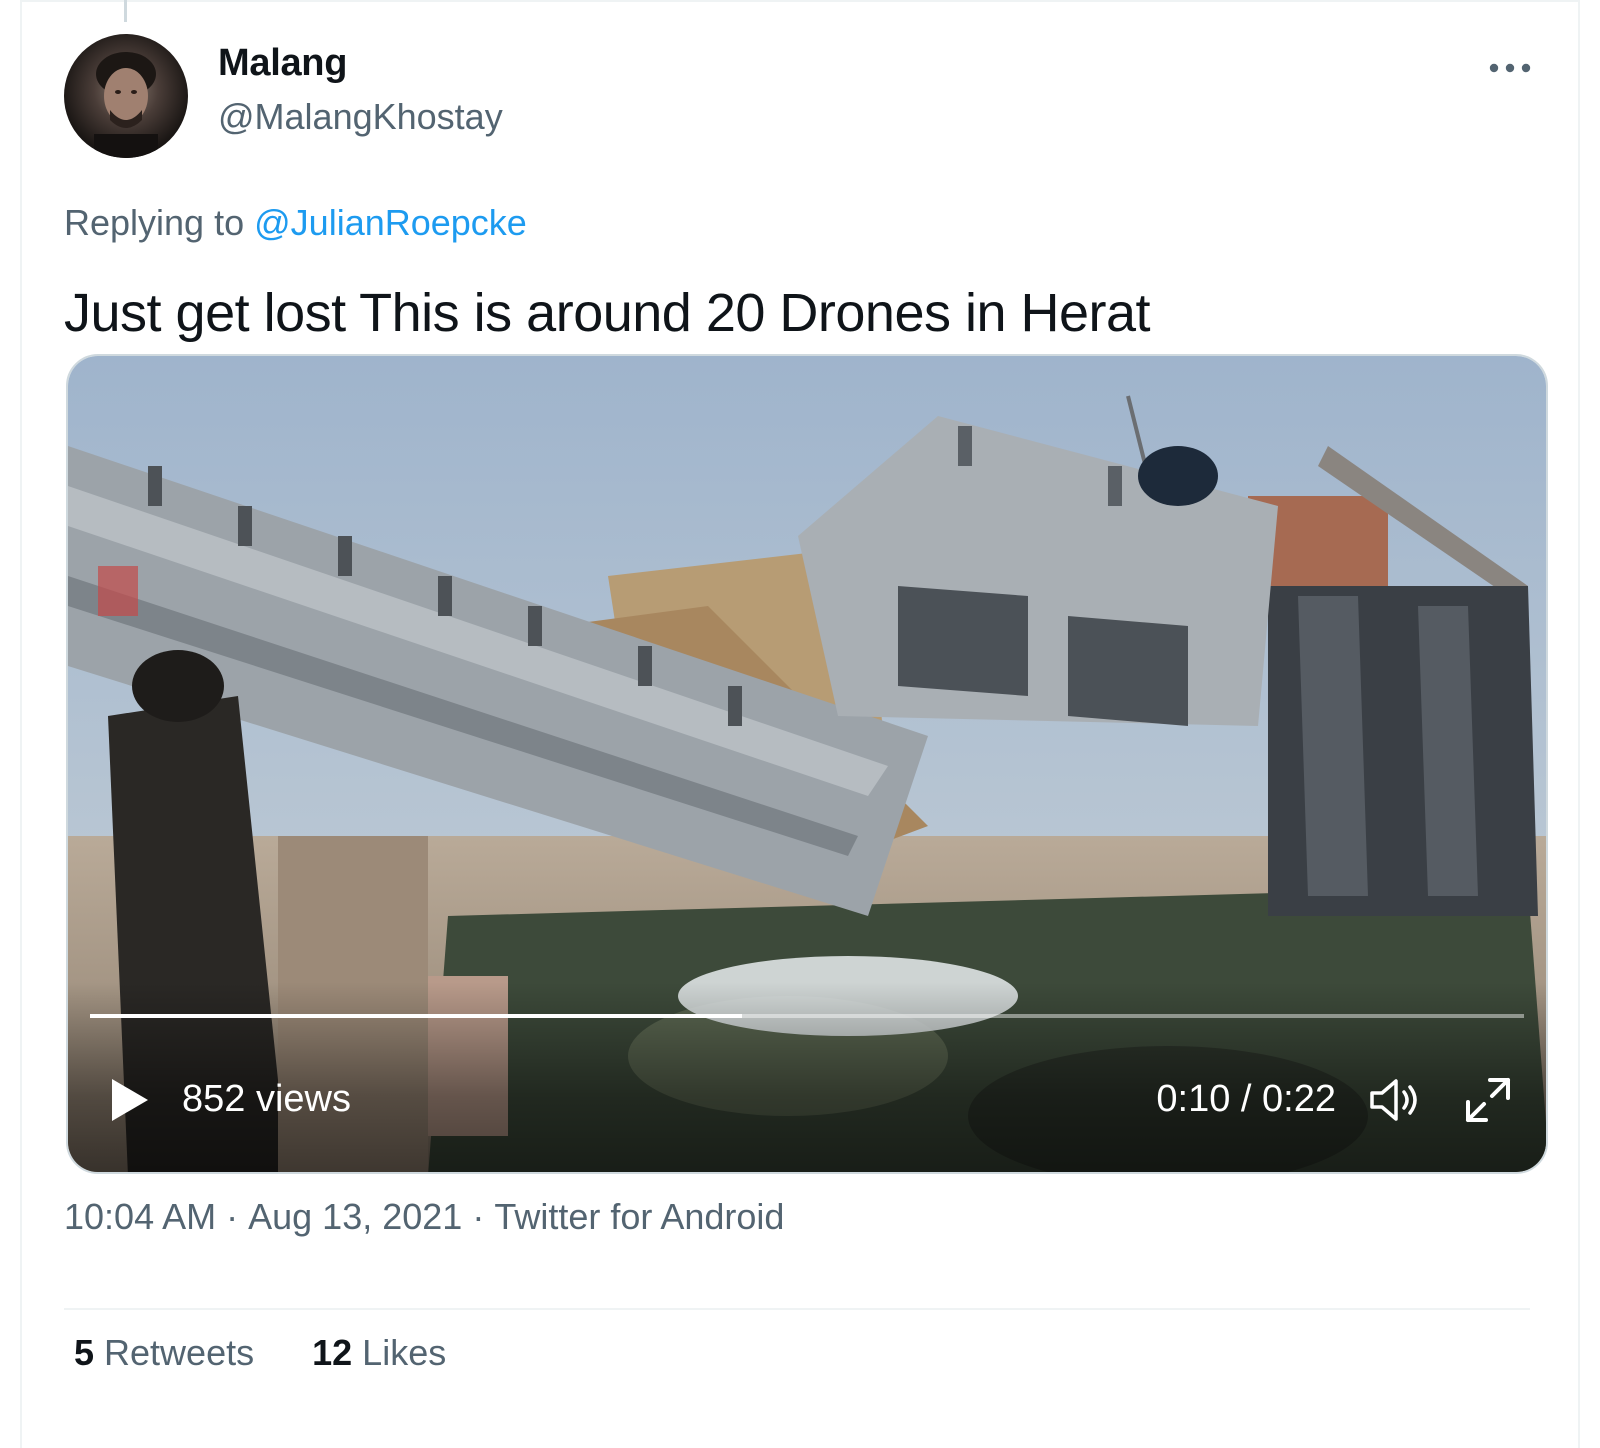 Image resolution: width=1600 pixels, height=1448 pixels. I want to click on avatar-portrait-icon, so click(126, 105).